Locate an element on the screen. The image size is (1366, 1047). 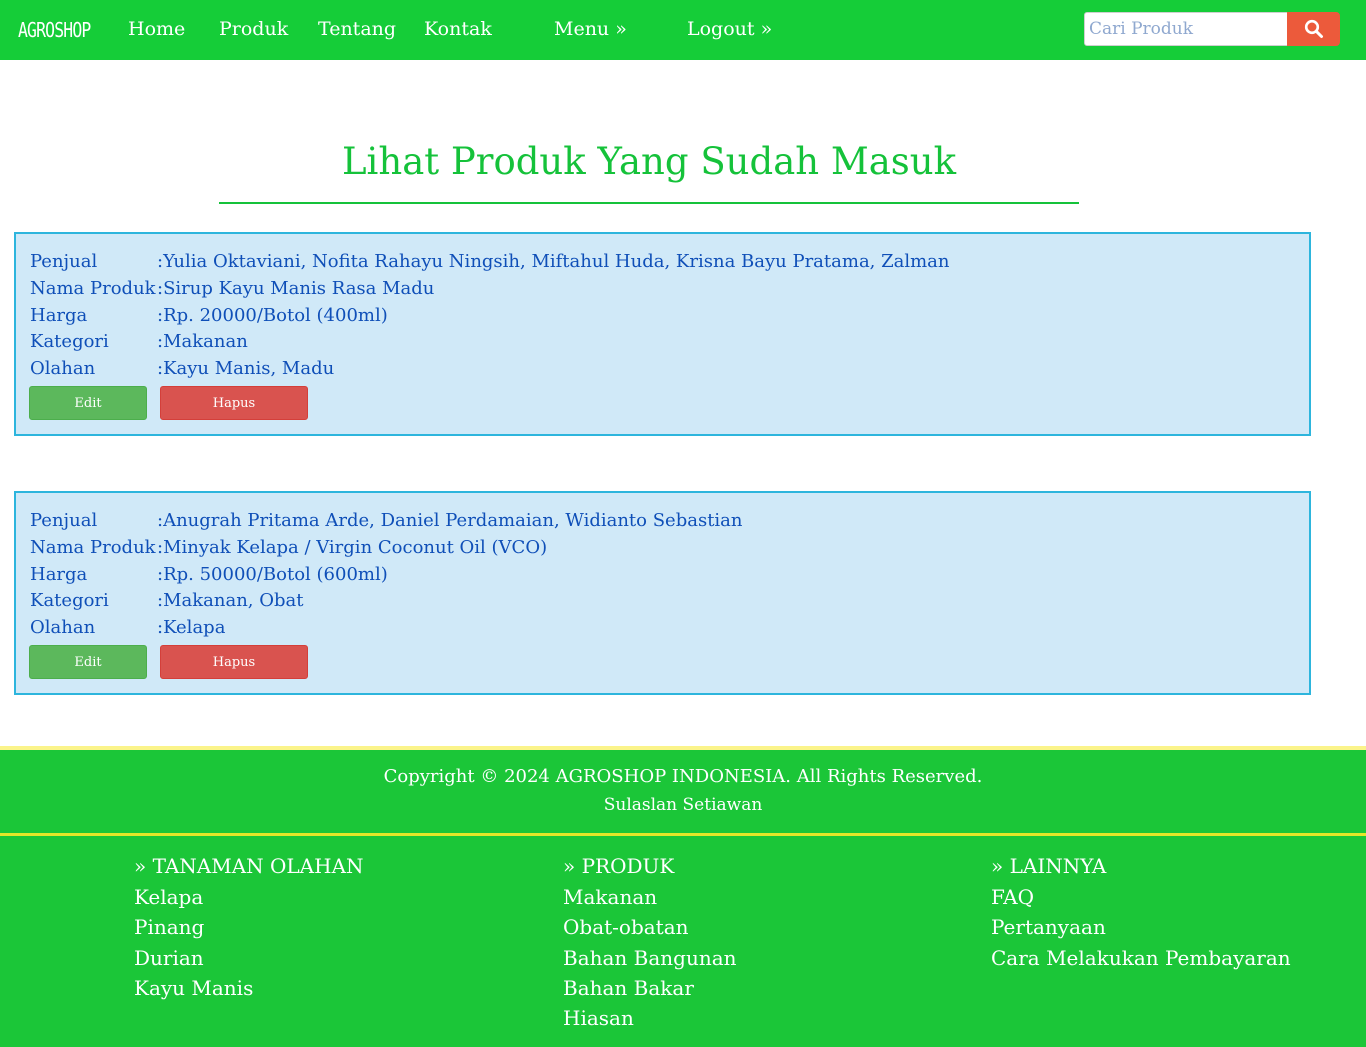
page-title: Lihat Produk Yang Sudah Masuk is located at coordinates (649, 161).